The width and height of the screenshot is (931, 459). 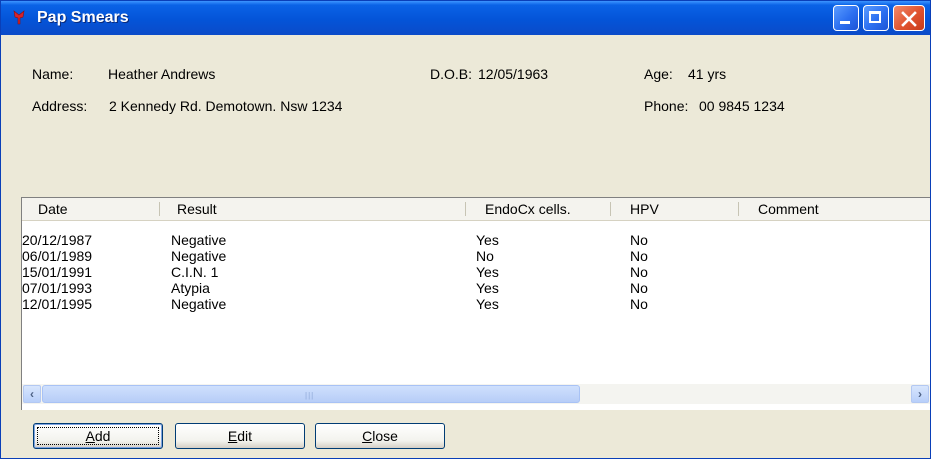 I want to click on chevron-right-icon: ›, so click(x=920, y=394).